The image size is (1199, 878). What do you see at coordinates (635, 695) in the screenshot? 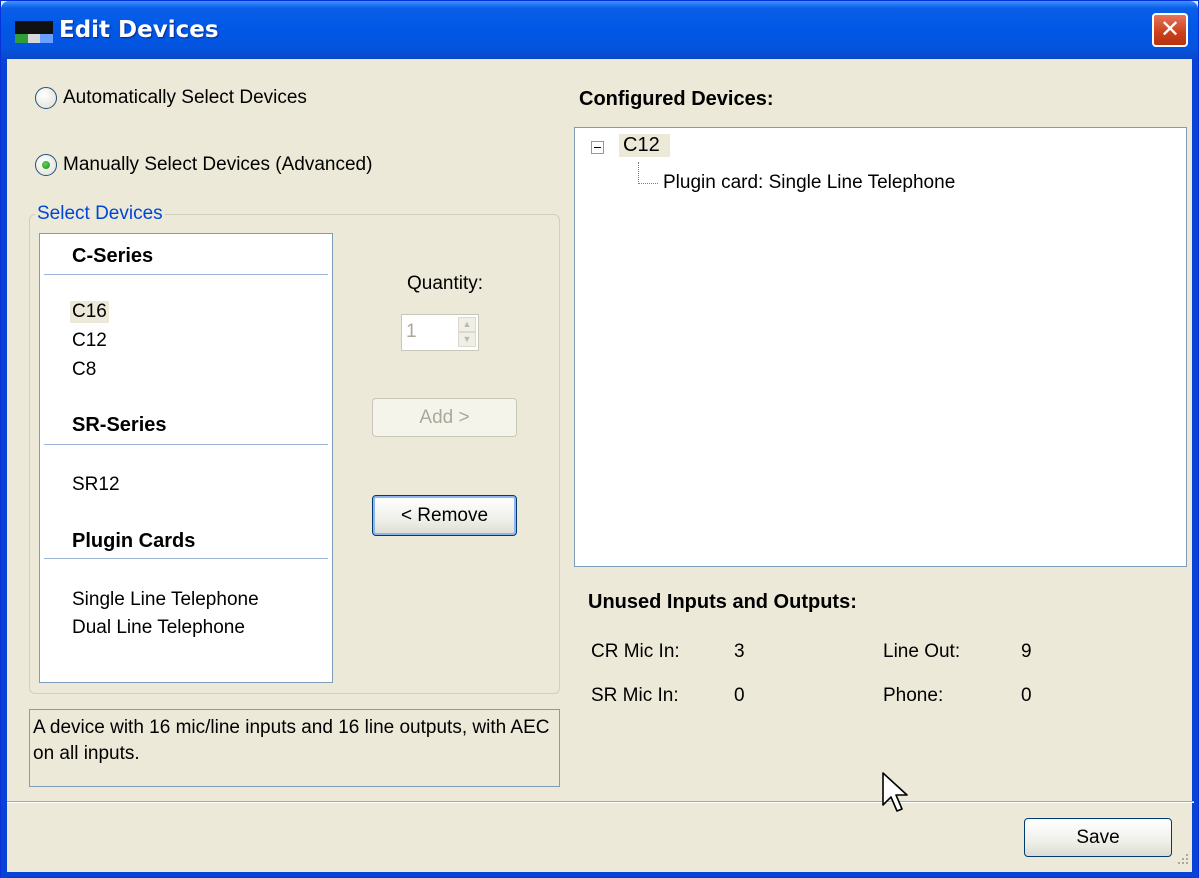
I see `sr-mic-in-label: SR Mic In:` at bounding box center [635, 695].